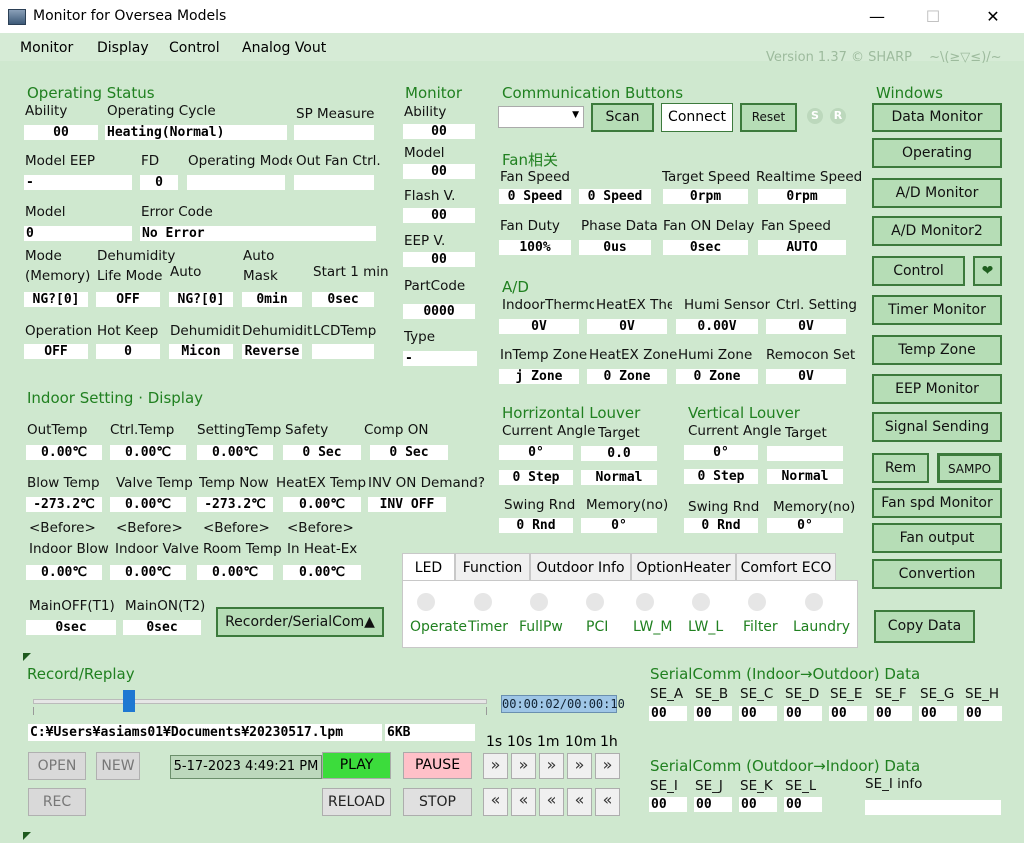  I want to click on rem-button: Rem, so click(900, 468).